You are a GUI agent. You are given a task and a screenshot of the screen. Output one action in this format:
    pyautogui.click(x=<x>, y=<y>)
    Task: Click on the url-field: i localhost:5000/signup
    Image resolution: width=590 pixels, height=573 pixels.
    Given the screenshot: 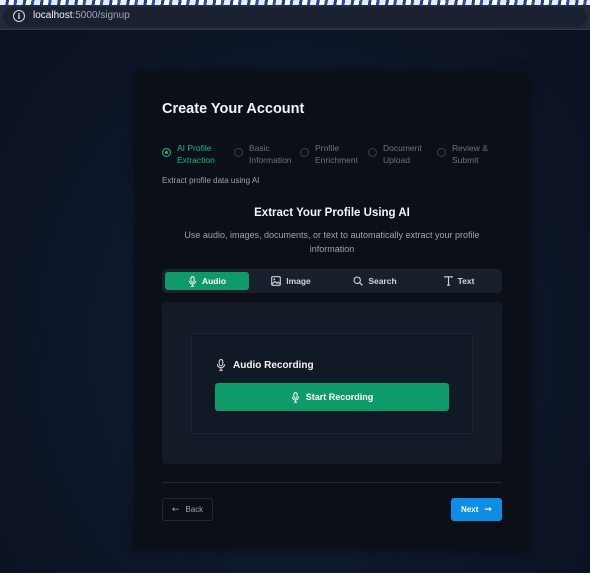 What is the action you would take?
    pyautogui.click(x=295, y=17)
    